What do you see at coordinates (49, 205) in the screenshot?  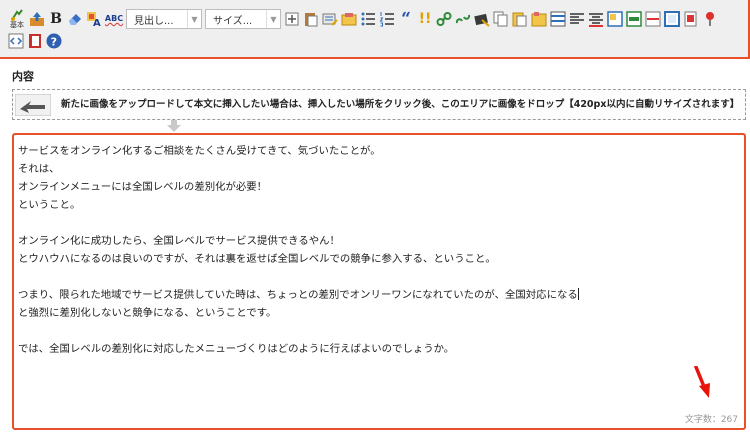 I see `editor-line: ということ。` at bounding box center [49, 205].